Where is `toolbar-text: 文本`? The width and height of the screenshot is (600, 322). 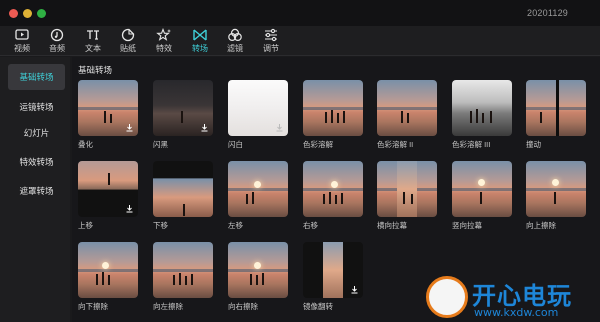
toolbar-text: 文本 is located at coordinates (93, 41).